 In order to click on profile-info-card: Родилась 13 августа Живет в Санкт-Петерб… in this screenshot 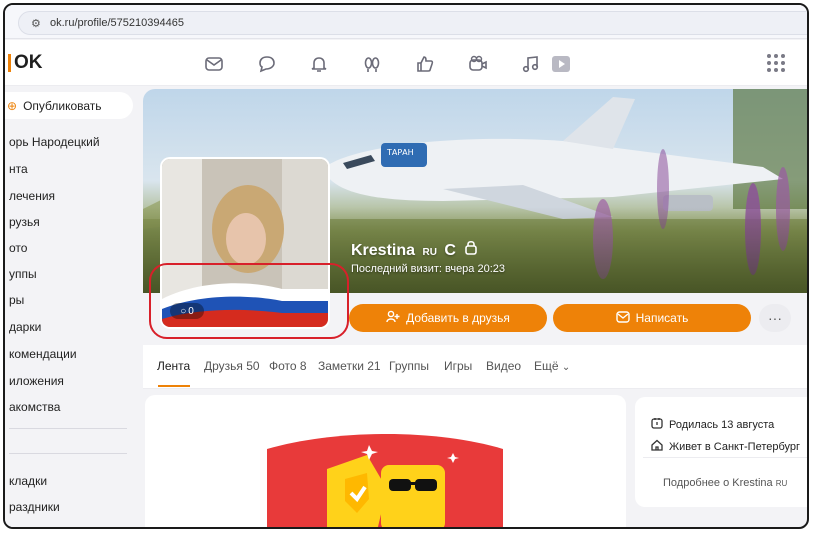, I will do `click(721, 452)`.